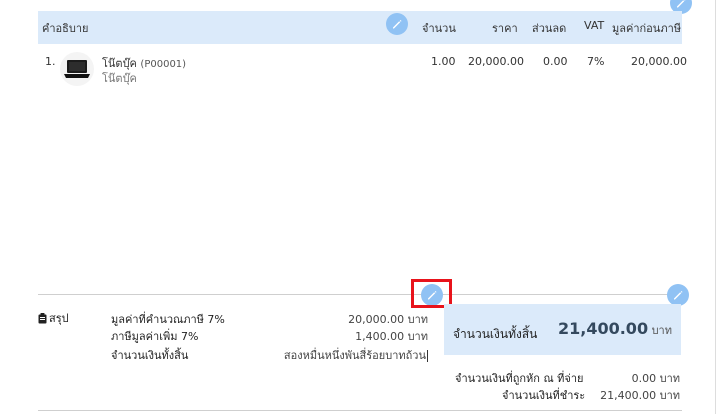 This screenshot has height=414, width=719. I want to click on grand-total: 21,400.00 บาท, so click(615, 329).